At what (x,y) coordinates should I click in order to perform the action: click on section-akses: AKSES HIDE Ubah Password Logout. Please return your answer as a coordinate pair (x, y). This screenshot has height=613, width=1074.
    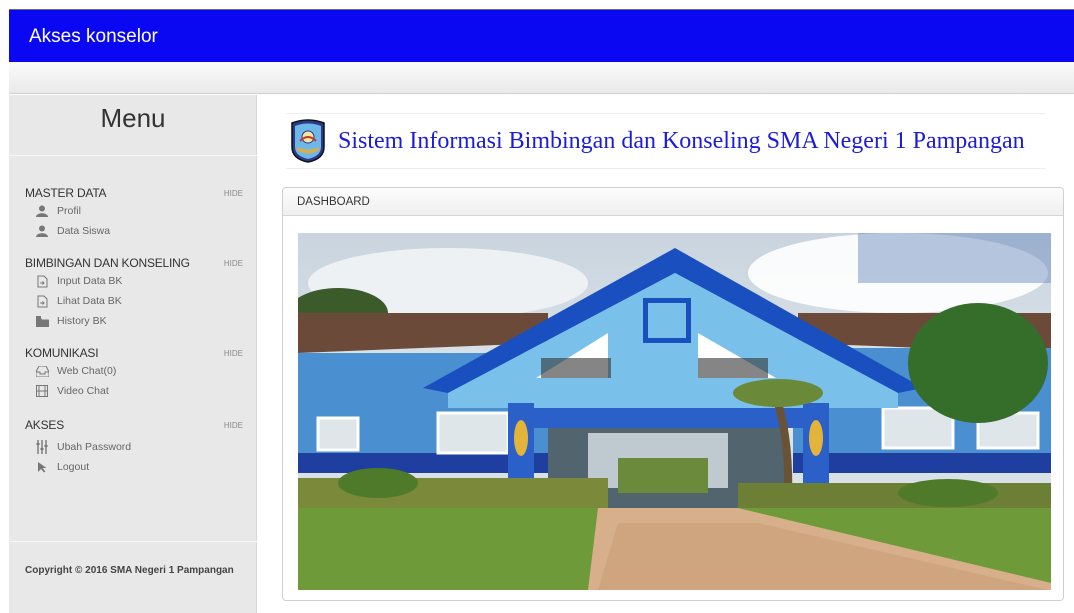
    Looking at the image, I should click on (134, 447).